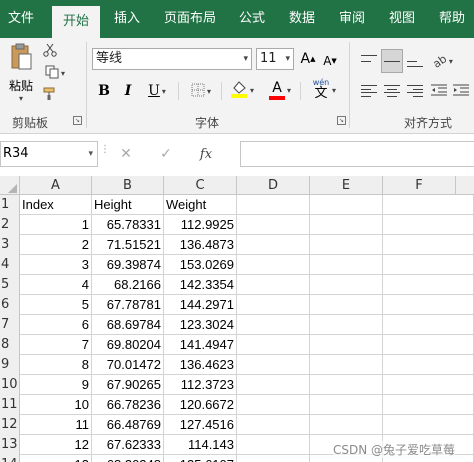 This screenshot has height=462, width=474. I want to click on borders-button: ▾, so click(201, 91).